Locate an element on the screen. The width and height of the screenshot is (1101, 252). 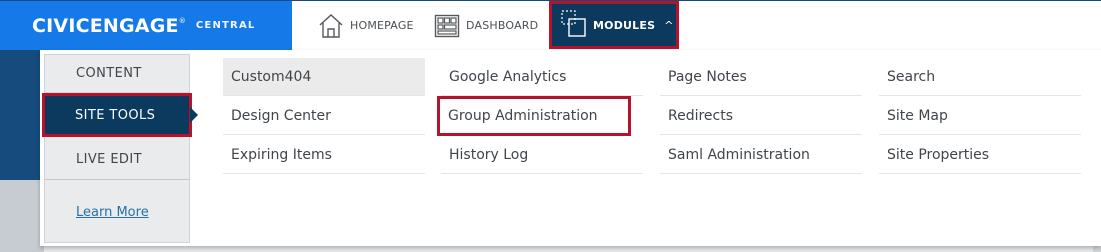
sidebar-item-live-edit: LIVE EDIT is located at coordinates (117, 159).